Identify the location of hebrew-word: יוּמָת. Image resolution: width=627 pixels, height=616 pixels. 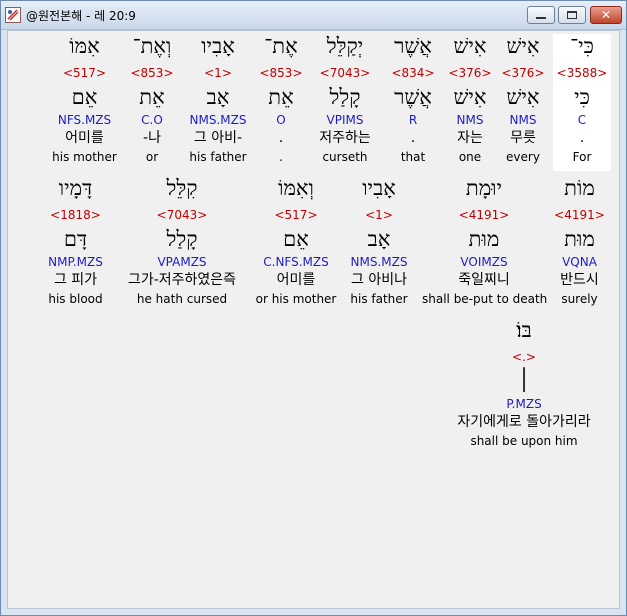
(484, 188).